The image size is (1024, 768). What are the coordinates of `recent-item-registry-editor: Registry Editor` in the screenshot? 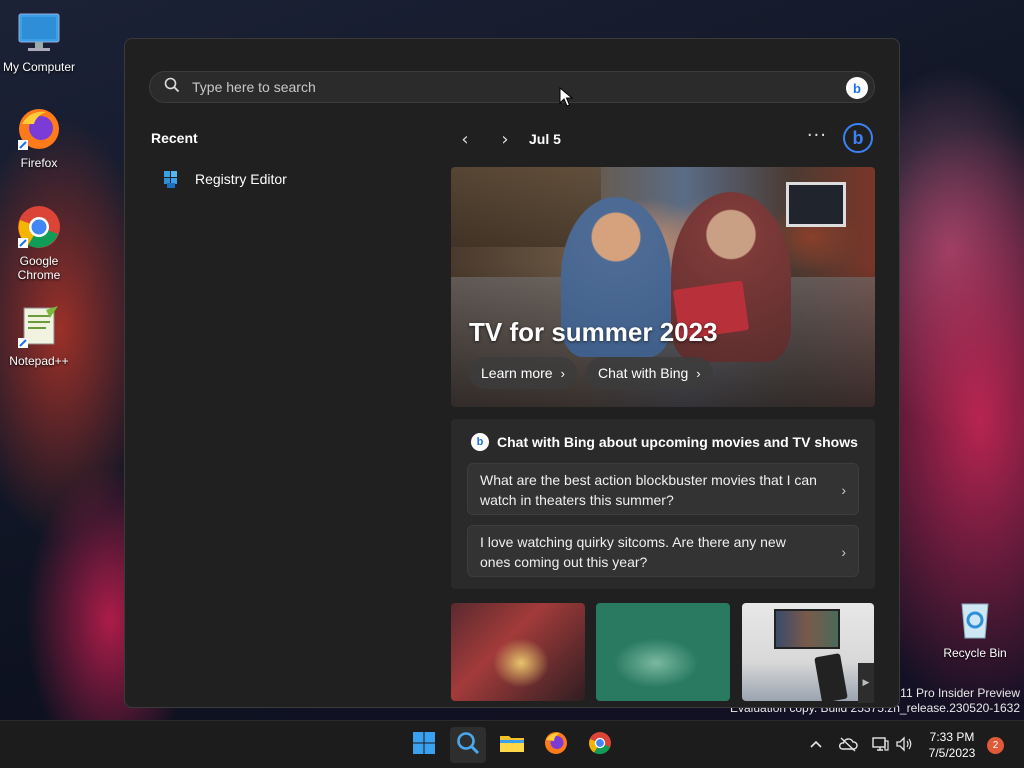 It's located at (291, 179).